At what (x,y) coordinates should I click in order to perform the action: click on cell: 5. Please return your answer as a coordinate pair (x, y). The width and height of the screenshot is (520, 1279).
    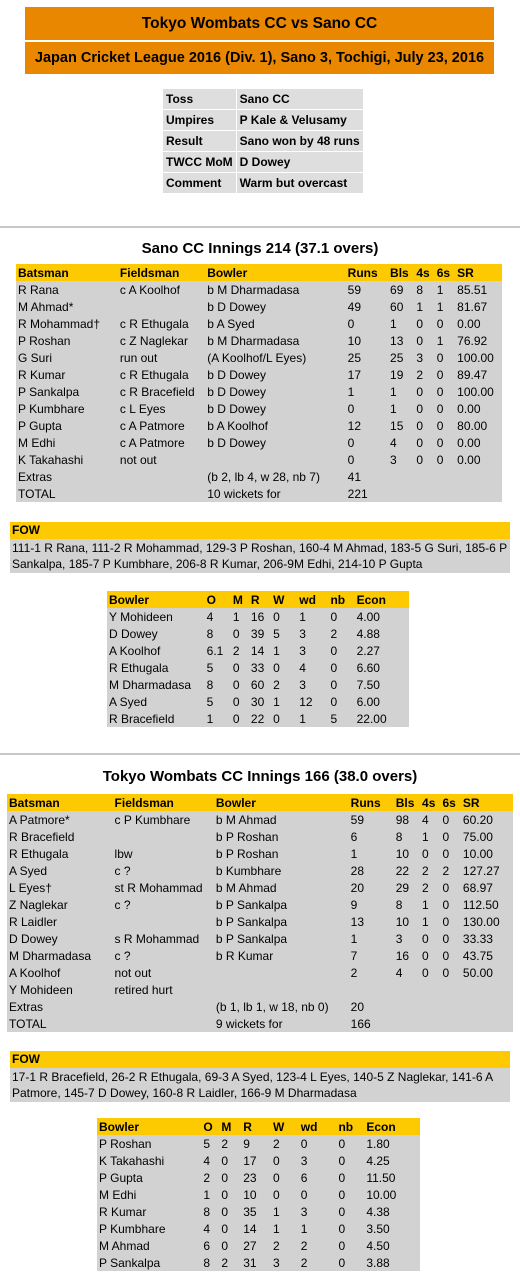
    Looking at the image, I should click on (284, 633).